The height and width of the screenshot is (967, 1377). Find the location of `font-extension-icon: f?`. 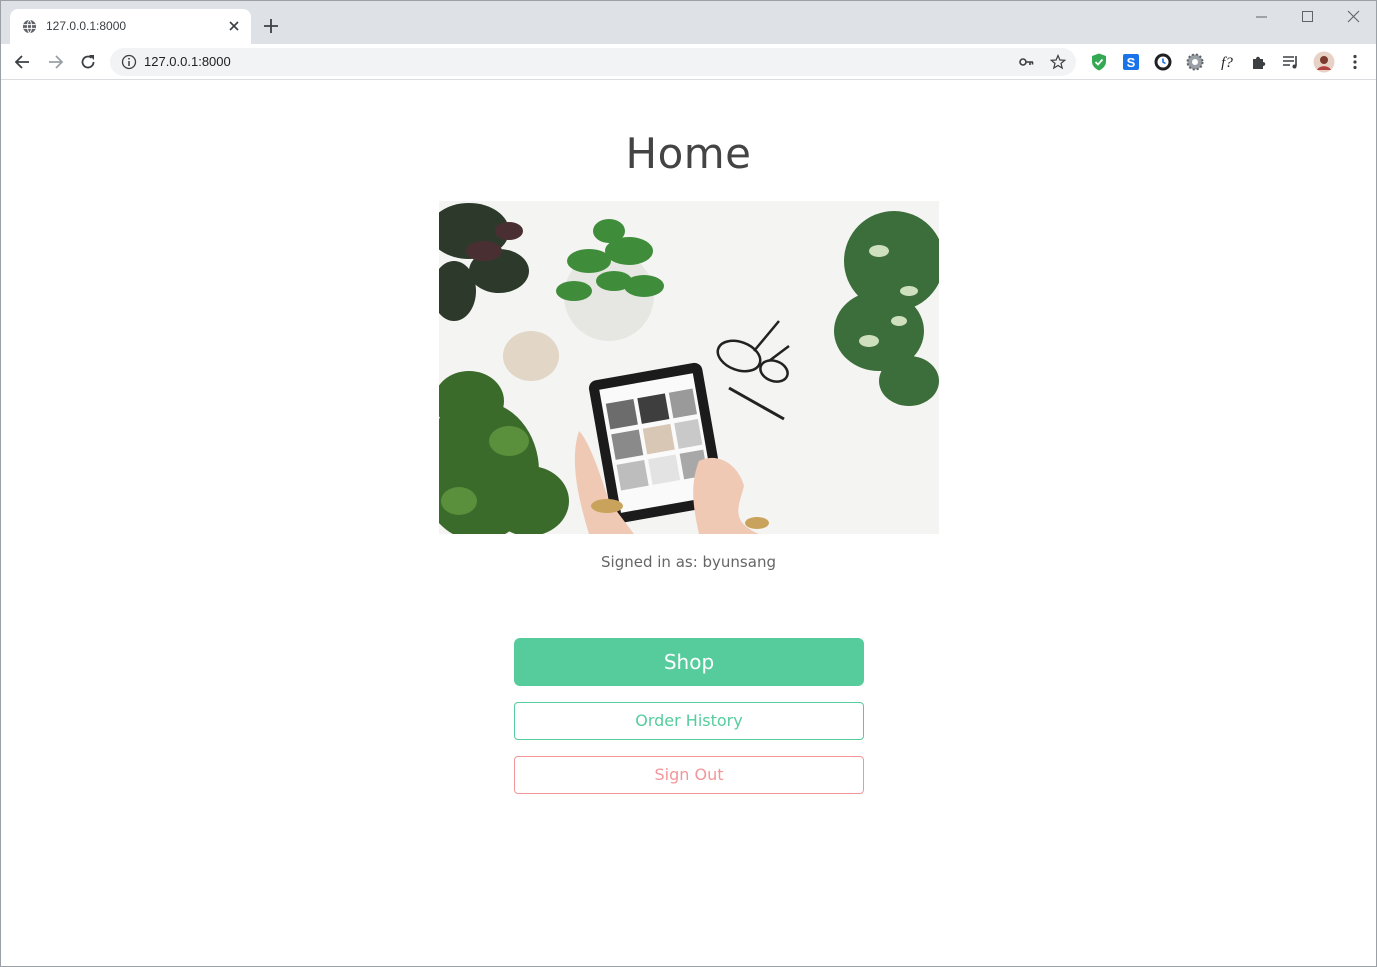

font-extension-icon: f? is located at coordinates (1227, 62).